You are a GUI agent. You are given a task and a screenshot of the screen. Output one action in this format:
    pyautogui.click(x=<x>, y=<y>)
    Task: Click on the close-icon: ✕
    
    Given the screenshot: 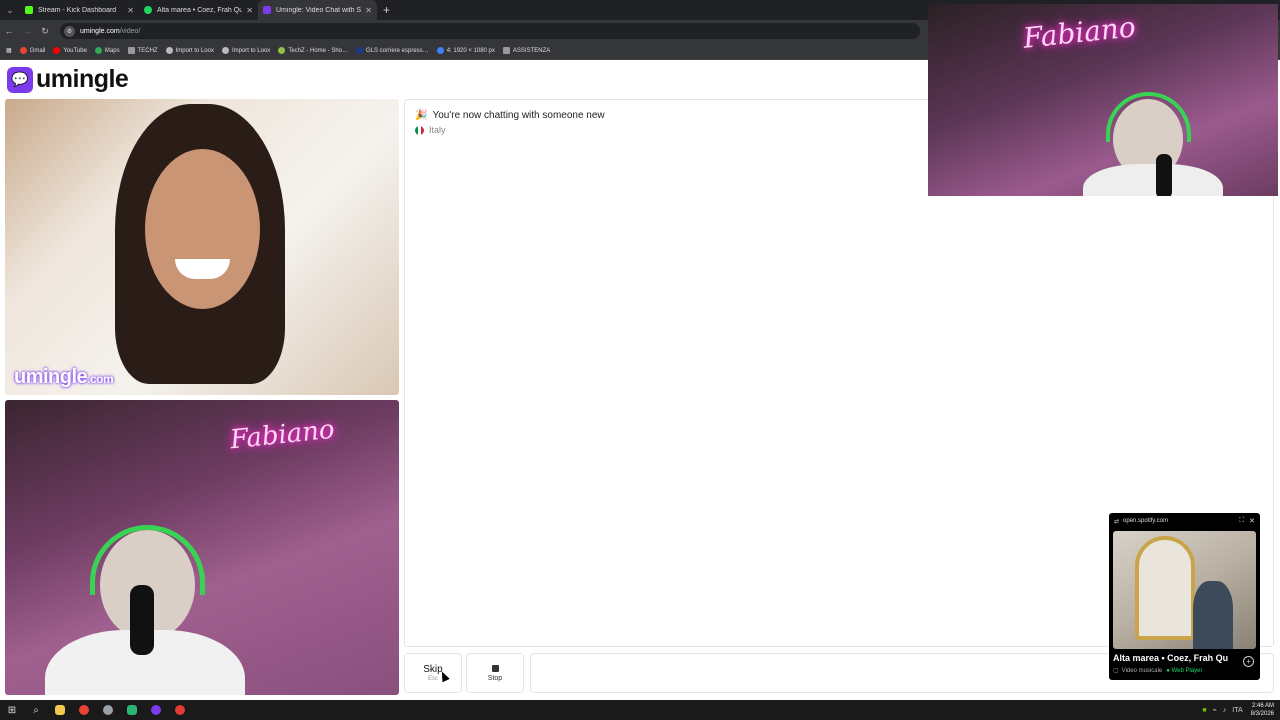 What is the action you would take?
    pyautogui.click(x=1252, y=521)
    